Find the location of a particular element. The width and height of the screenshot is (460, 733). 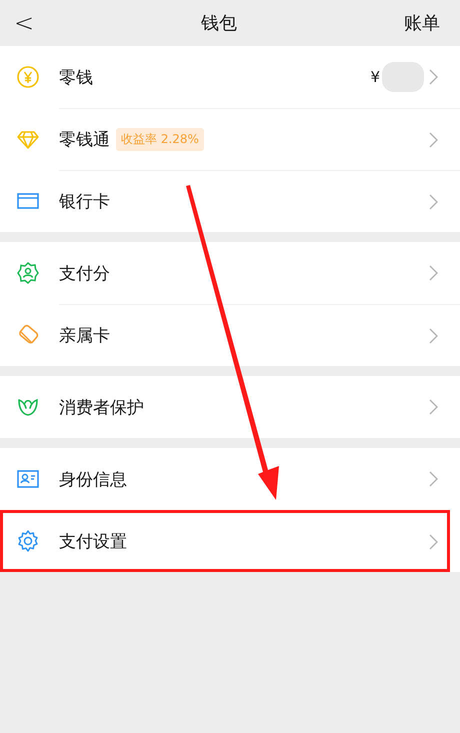

item-label: 零钱 is located at coordinates (76, 77).